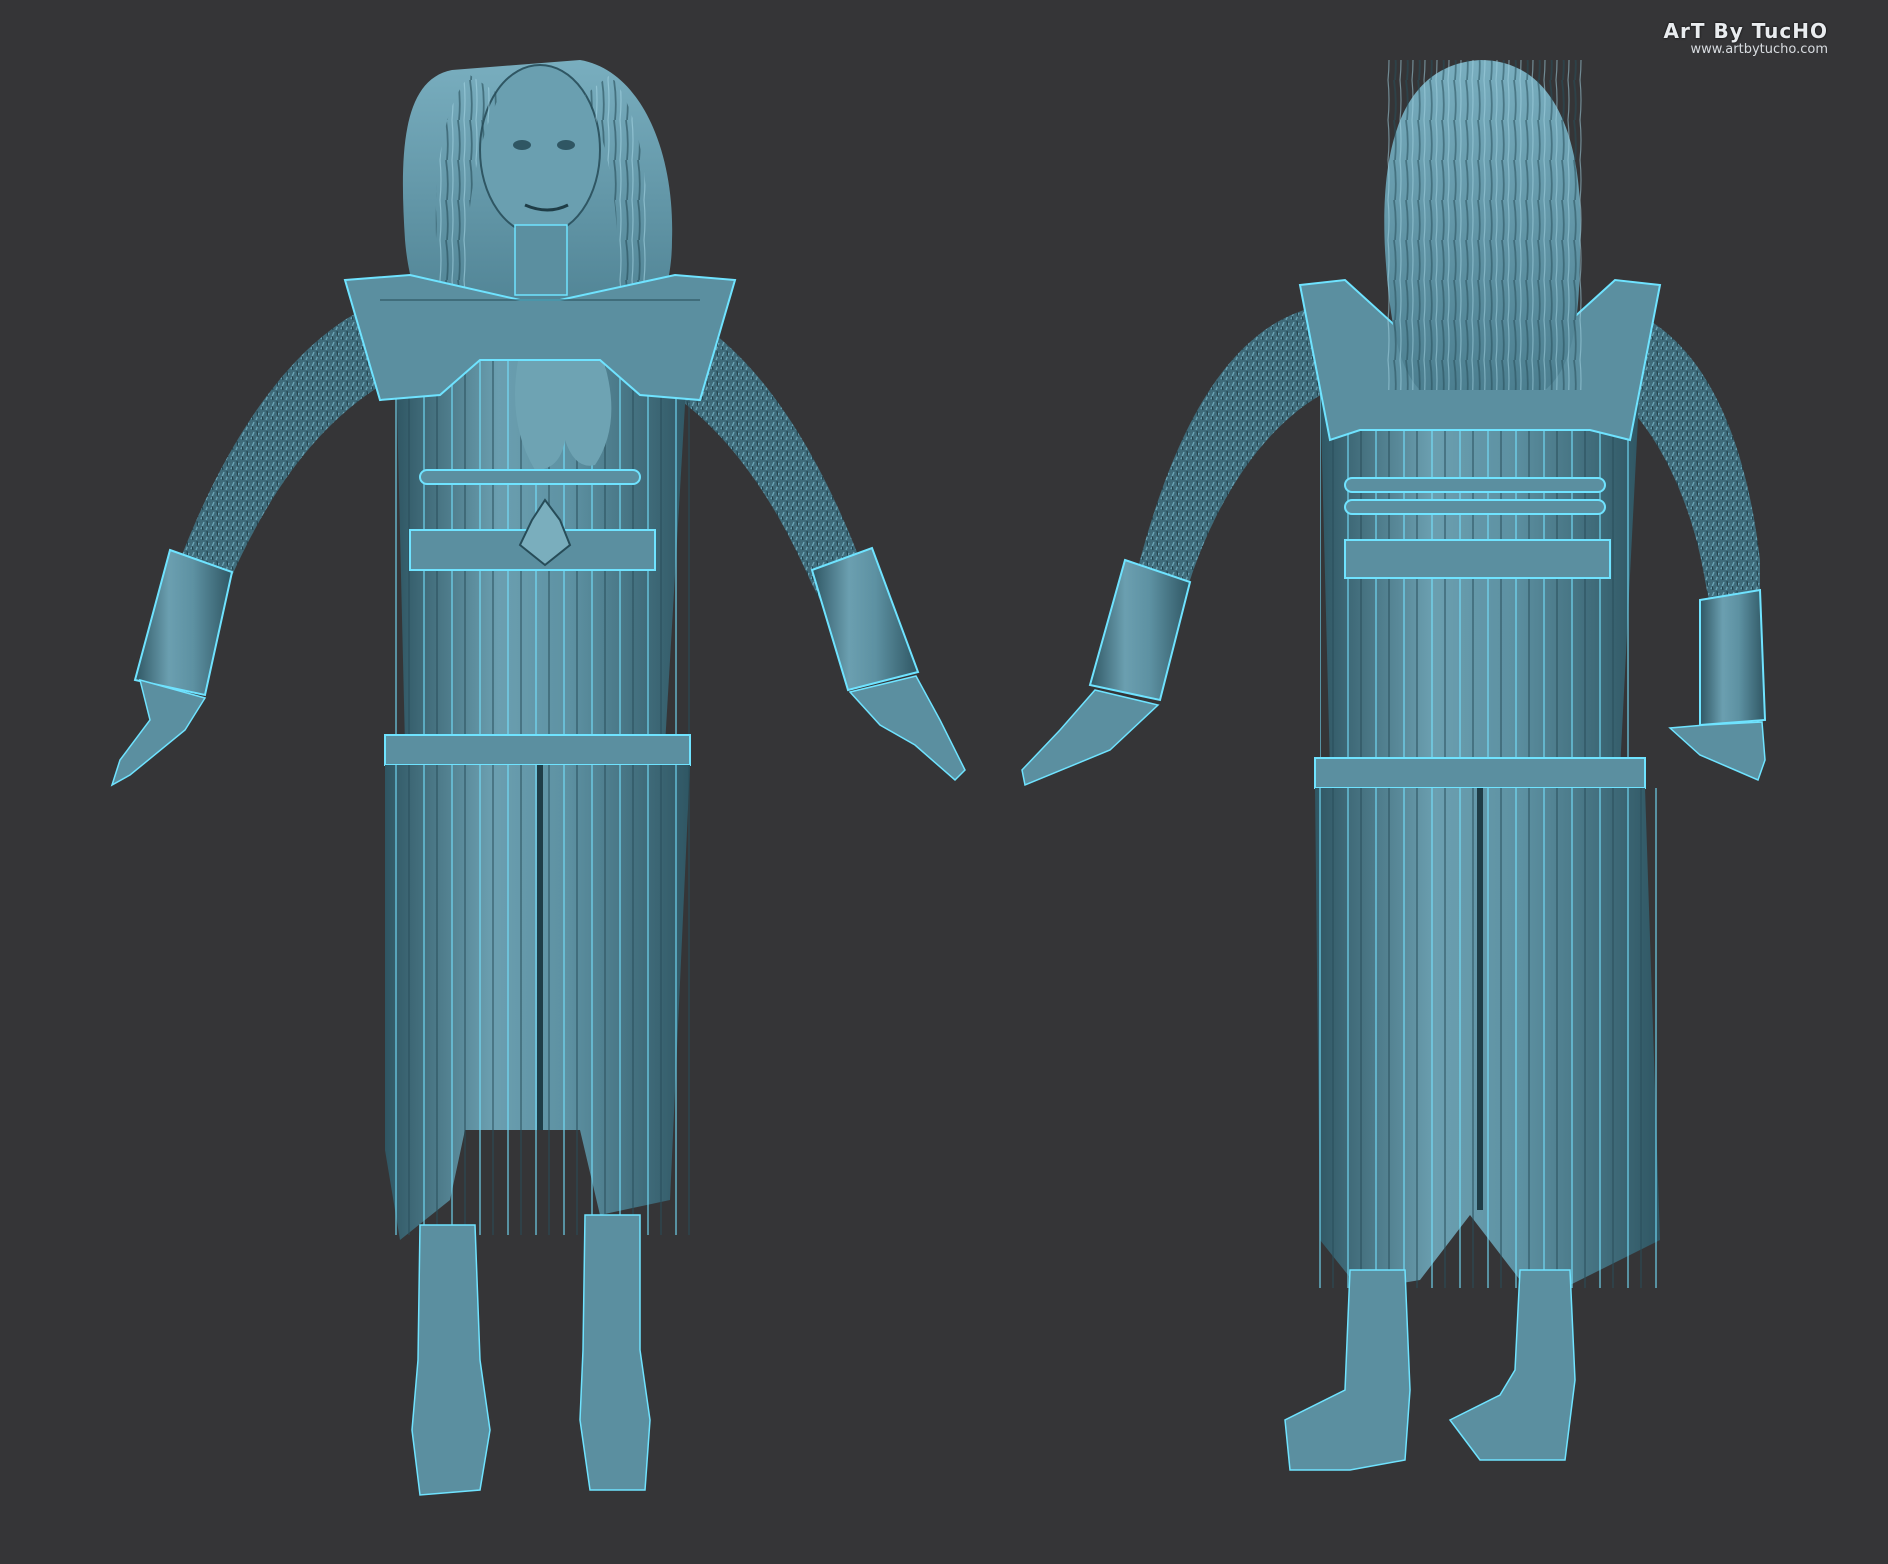 The width and height of the screenshot is (1888, 1564). What do you see at coordinates (1759, 49) in the screenshot?
I see `watermark-url: www.artbytucho.com` at bounding box center [1759, 49].